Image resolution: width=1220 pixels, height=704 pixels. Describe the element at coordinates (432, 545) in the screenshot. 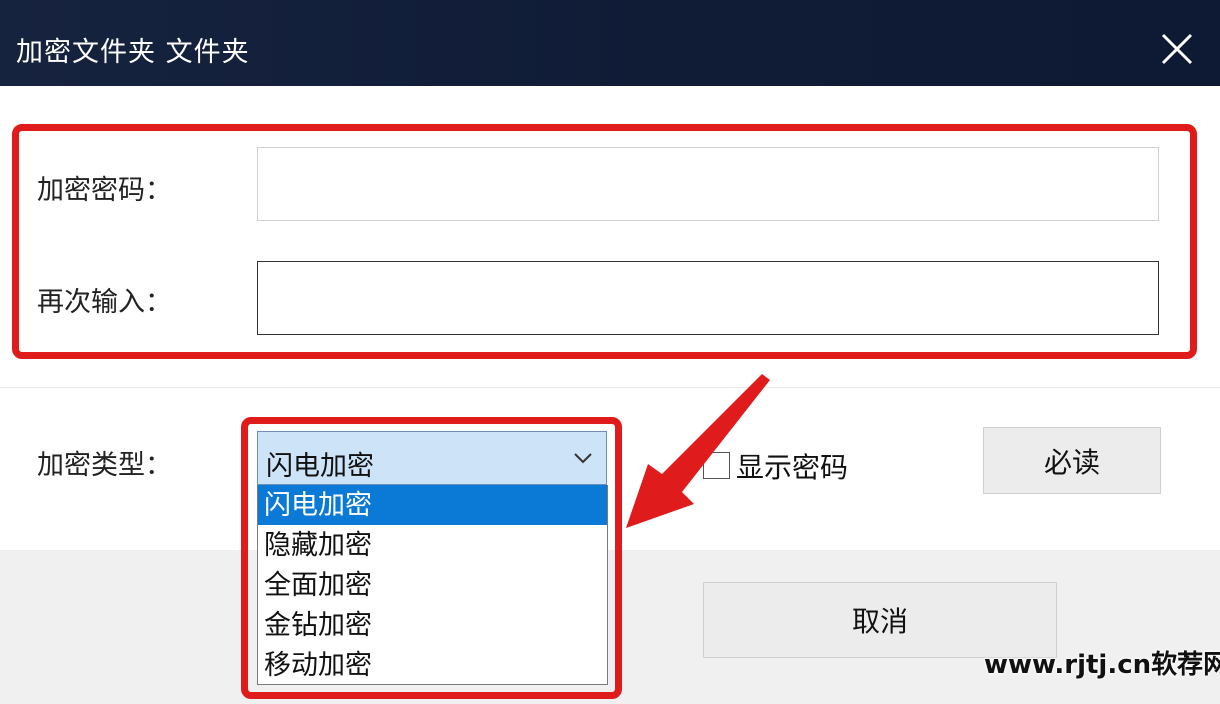

I see `dropdown-option-hidden: 隐藏加密` at that location.